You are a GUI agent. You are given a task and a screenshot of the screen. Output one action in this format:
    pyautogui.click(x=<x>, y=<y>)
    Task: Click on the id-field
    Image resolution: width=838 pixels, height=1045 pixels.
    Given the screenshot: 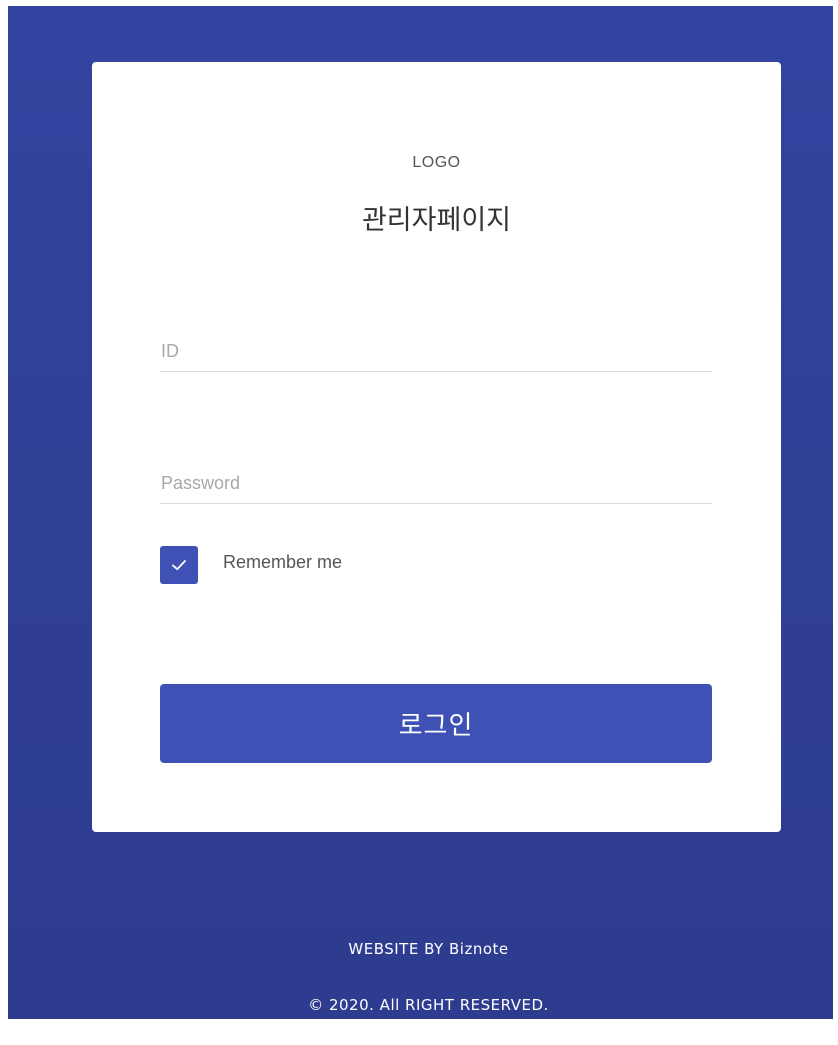 What is the action you would take?
    pyautogui.click(x=436, y=352)
    